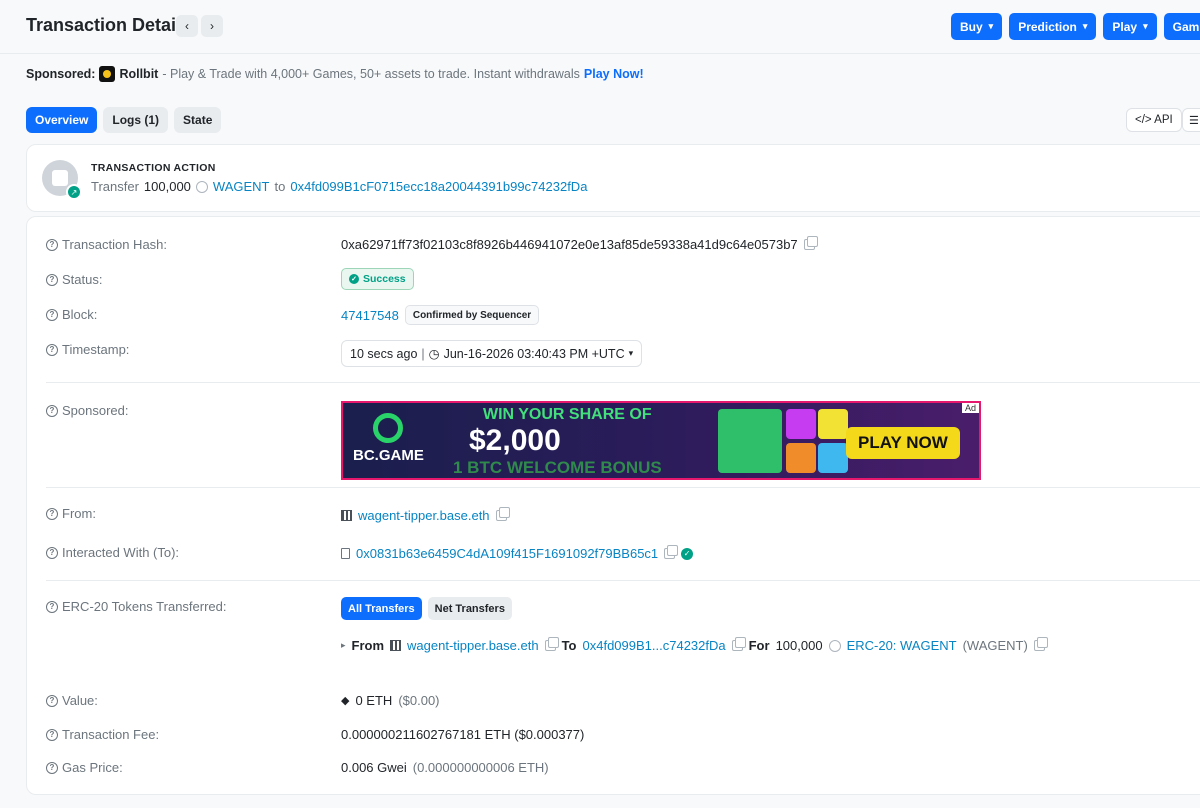 This screenshot has height=808, width=1200. I want to click on chevron-right-icon: ›, so click(212, 26).